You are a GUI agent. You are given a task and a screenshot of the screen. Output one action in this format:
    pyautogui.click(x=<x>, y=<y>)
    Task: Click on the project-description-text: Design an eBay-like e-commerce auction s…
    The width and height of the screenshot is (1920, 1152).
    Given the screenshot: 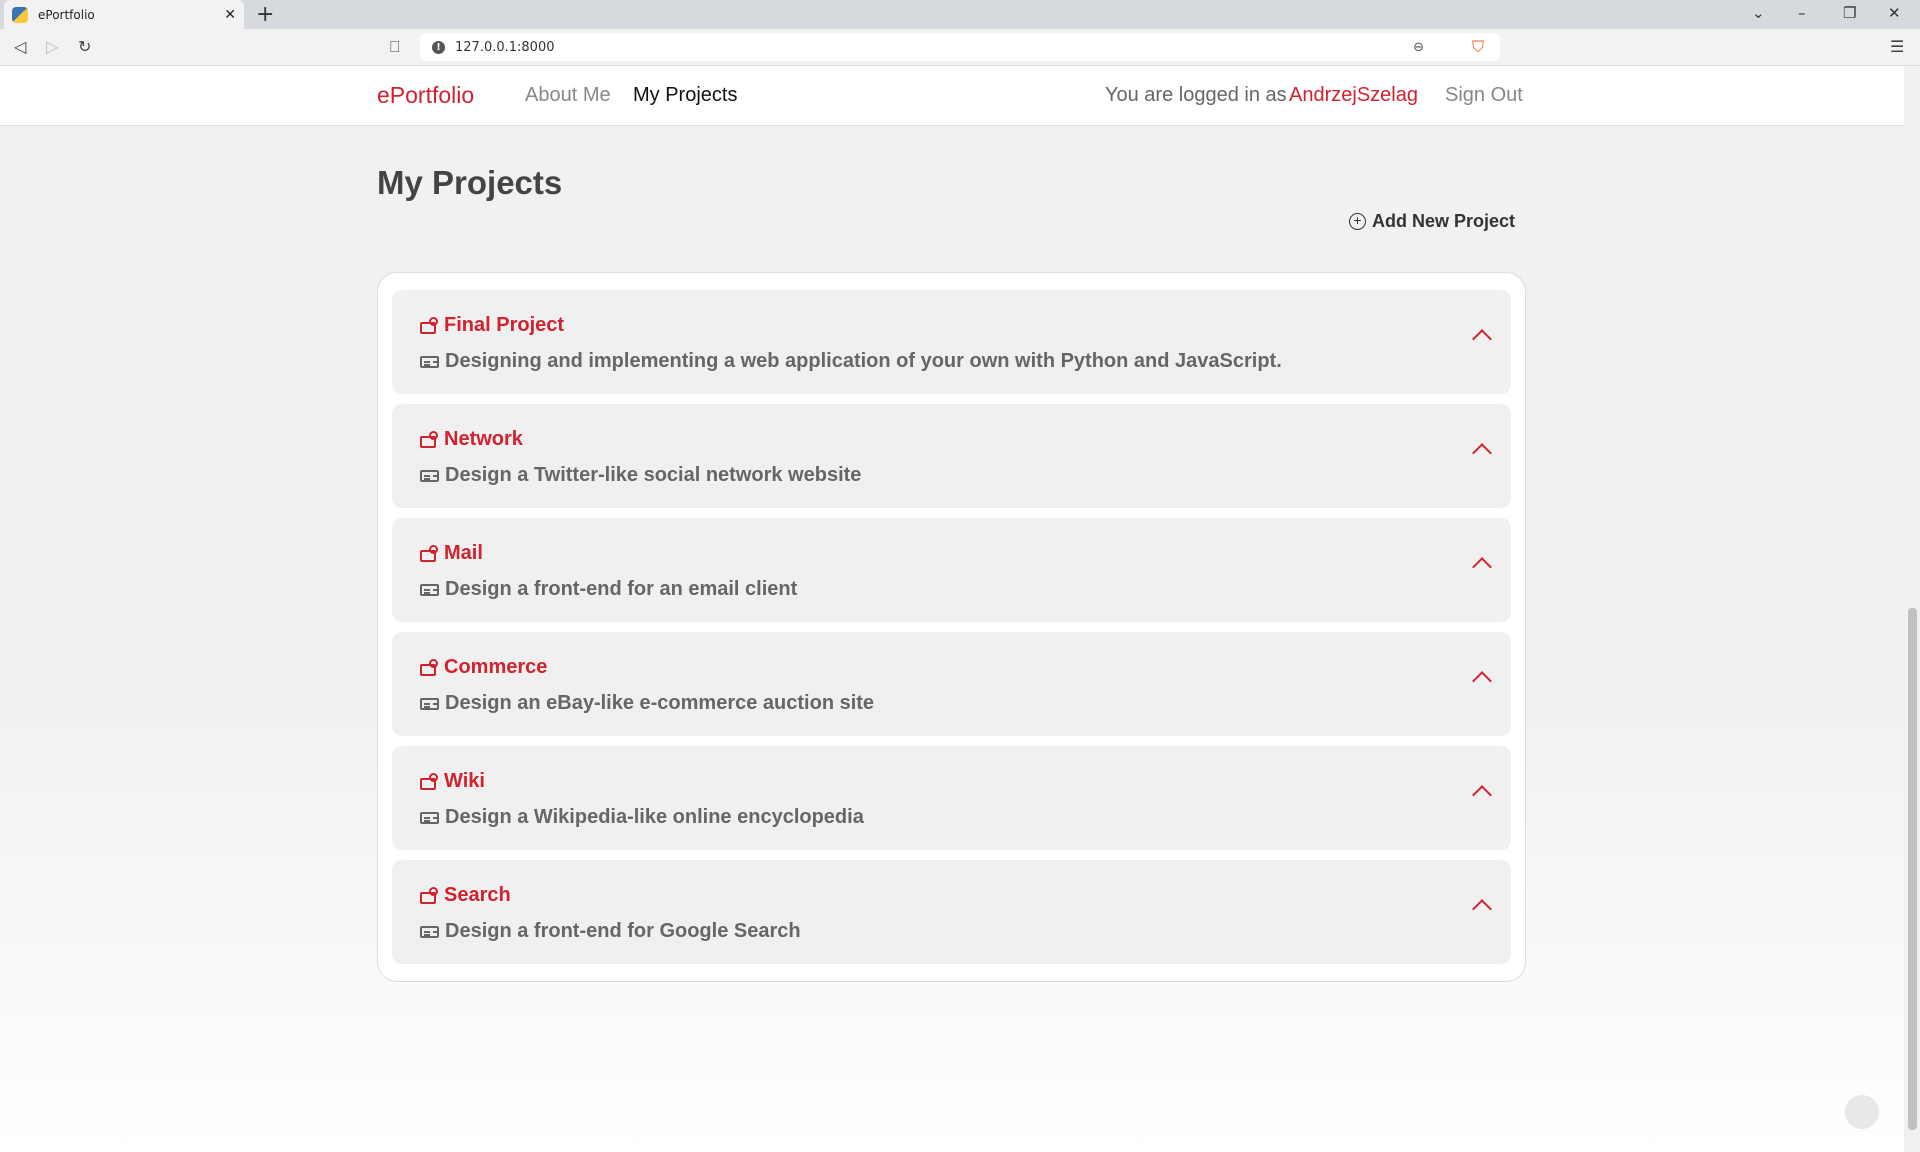 What is the action you would take?
    pyautogui.click(x=660, y=703)
    